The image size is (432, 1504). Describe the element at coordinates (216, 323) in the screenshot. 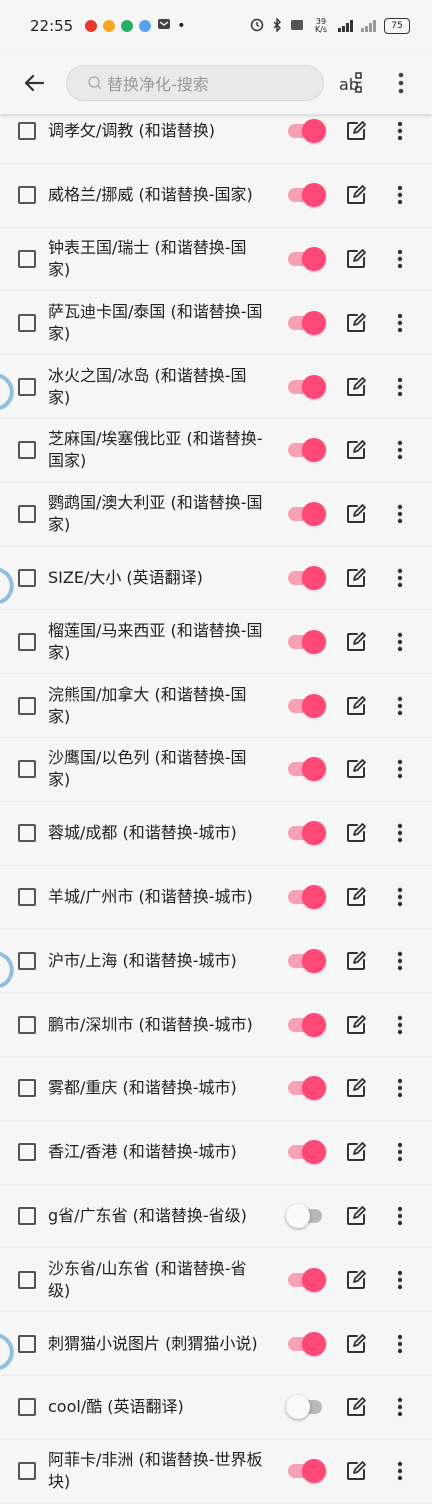

I see `rule-row: 萨瓦迪卡国/泰国 (和谐替换-国家)` at that location.